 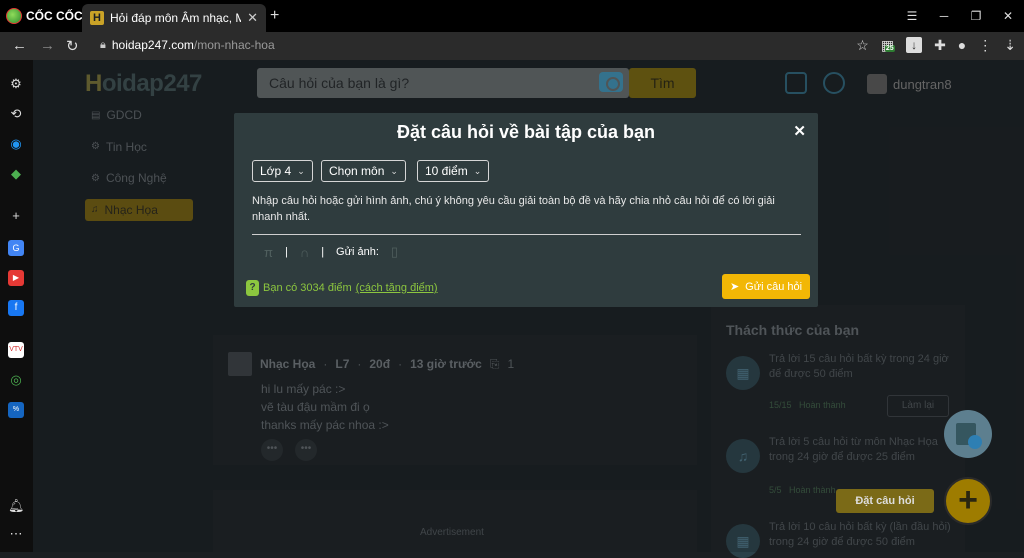 What do you see at coordinates (968, 434) in the screenshot?
I see `notes-fab-icon` at bounding box center [968, 434].